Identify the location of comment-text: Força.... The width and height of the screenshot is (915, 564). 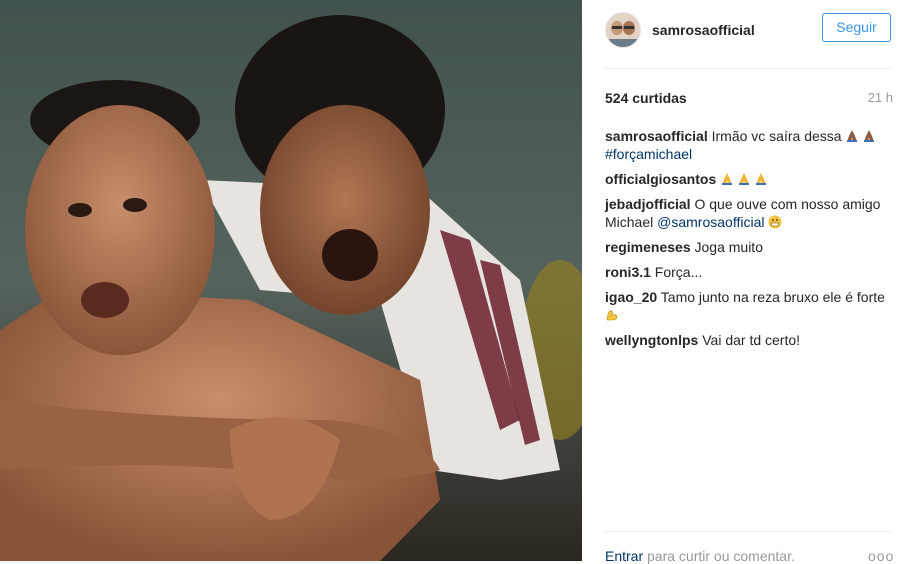
(678, 272).